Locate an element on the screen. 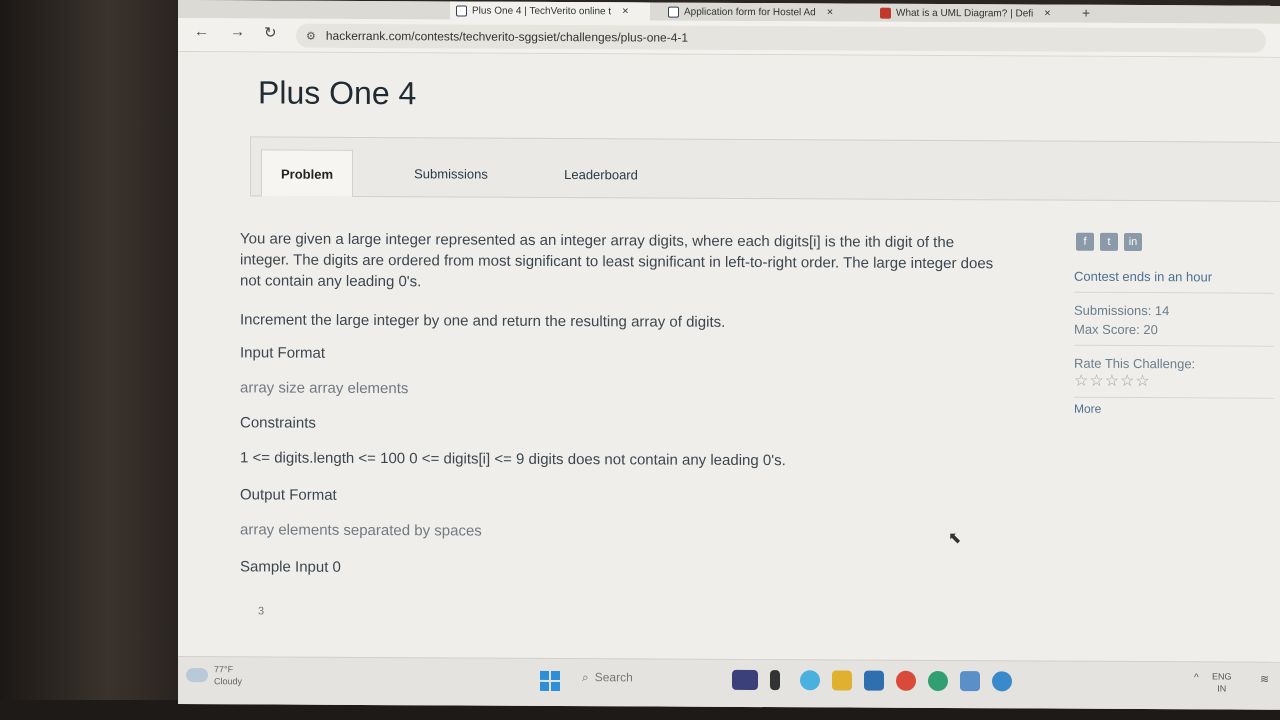 The width and height of the screenshot is (1280, 720). linkedin-icon: in is located at coordinates (1133, 242).